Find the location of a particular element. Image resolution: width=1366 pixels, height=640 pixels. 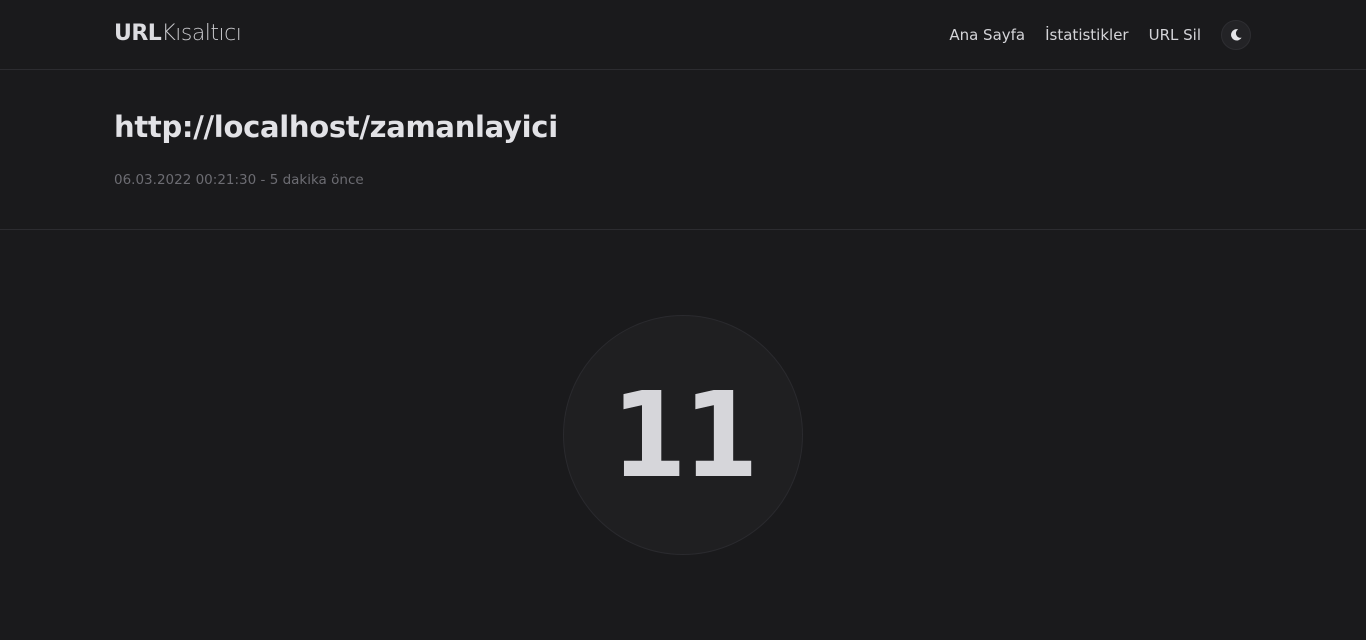

brand-logo: URLKısaltıcı is located at coordinates (178, 33).